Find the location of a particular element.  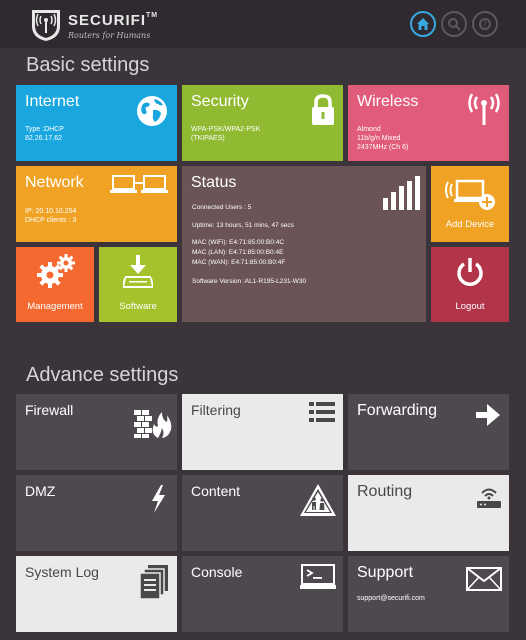

antenna-icon is located at coordinates (484, 109).